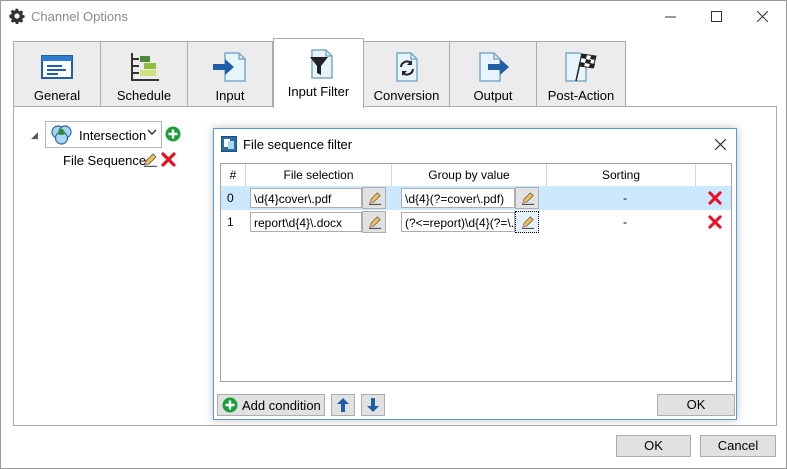  Describe the element at coordinates (113, 135) in the screenshot. I see `filter-mode-value: Intersection` at that location.